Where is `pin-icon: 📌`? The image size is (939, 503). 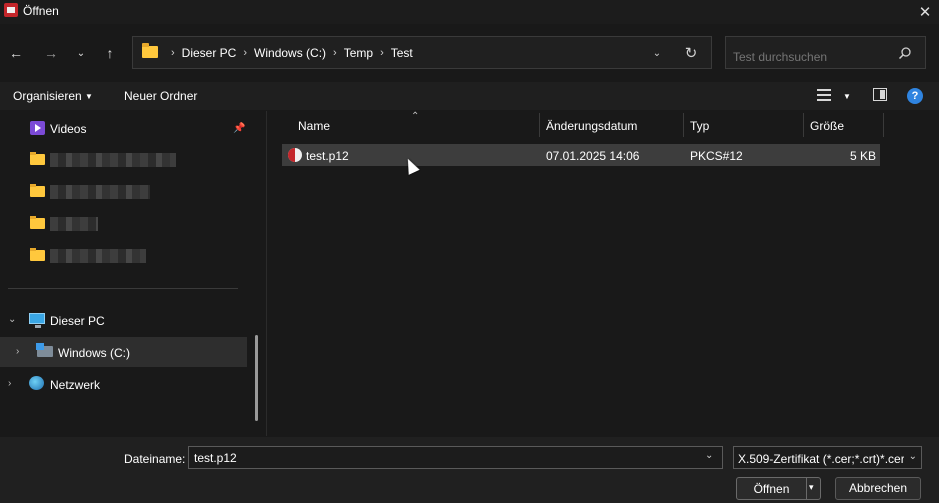
pin-icon: 📌 is located at coordinates (239, 128).